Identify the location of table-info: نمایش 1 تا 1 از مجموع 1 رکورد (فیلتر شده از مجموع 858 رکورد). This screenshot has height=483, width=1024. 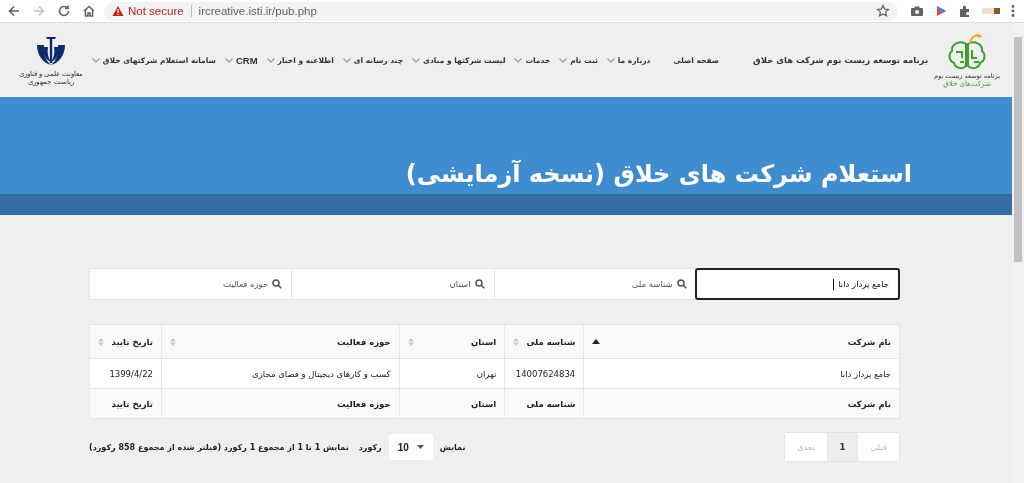
(219, 447).